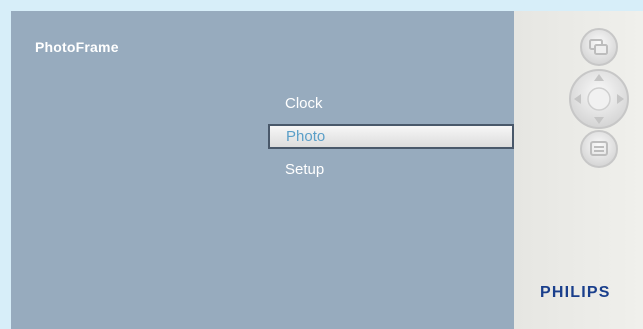 This screenshot has height=329, width=643. Describe the element at coordinates (599, 149) in the screenshot. I see `menu-button` at that location.